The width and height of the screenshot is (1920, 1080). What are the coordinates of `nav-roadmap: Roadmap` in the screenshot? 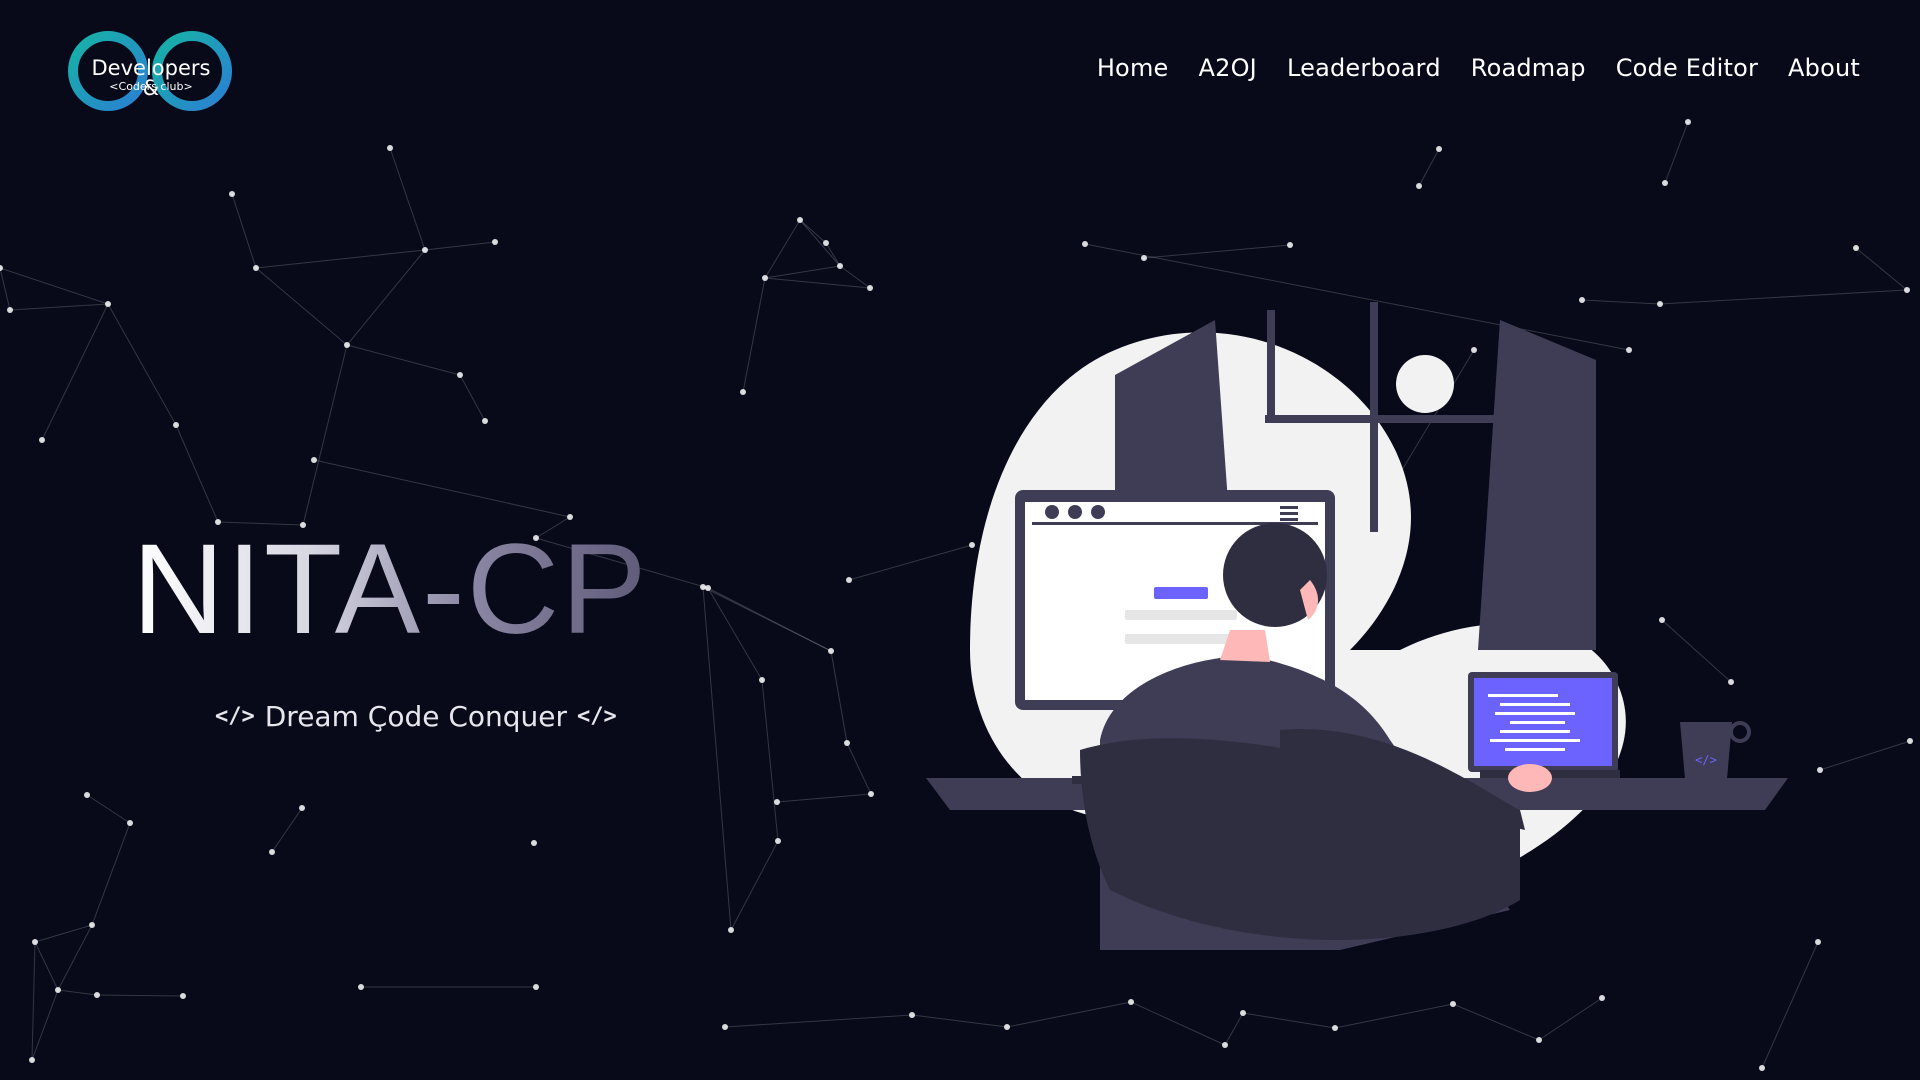 It's located at (1528, 68).